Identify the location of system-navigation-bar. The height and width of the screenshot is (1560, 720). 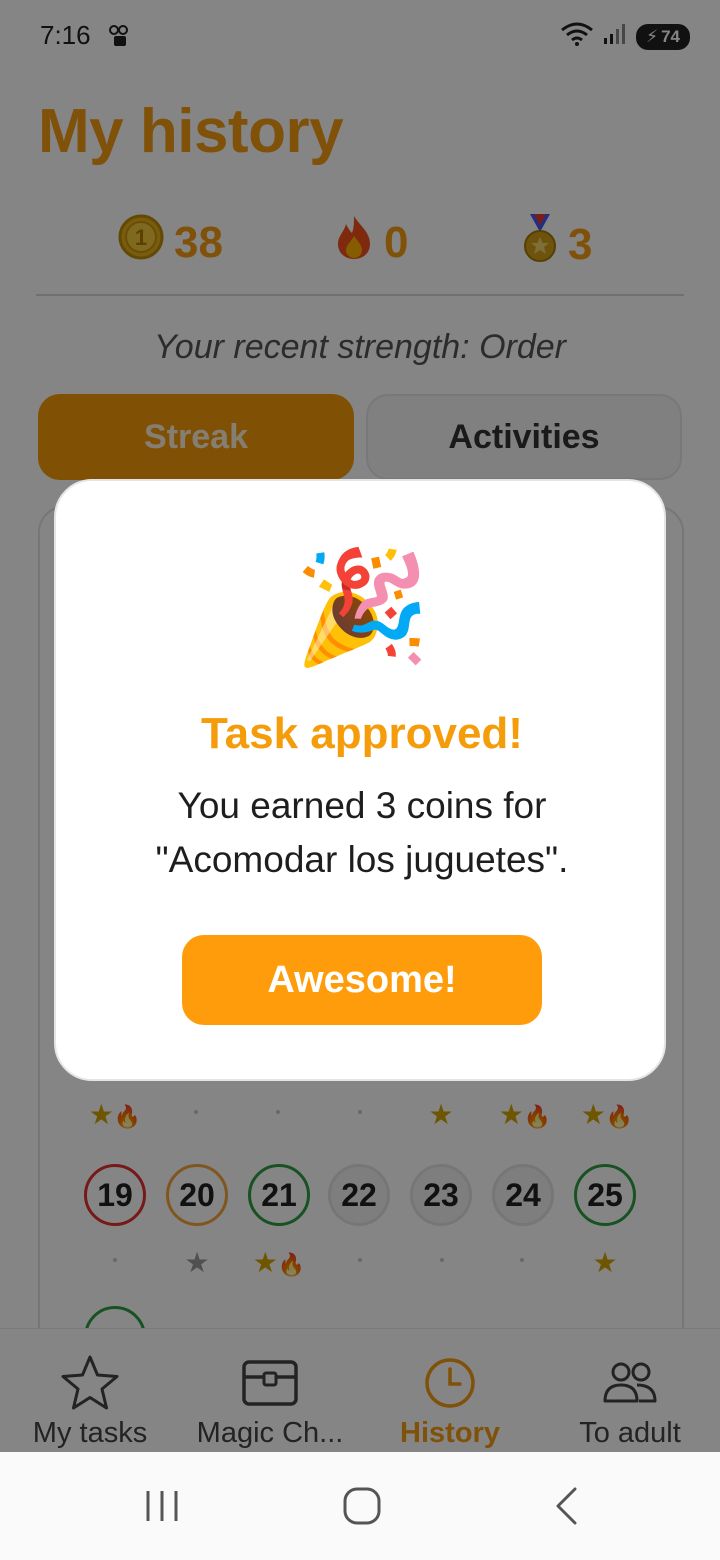
(360, 1506).